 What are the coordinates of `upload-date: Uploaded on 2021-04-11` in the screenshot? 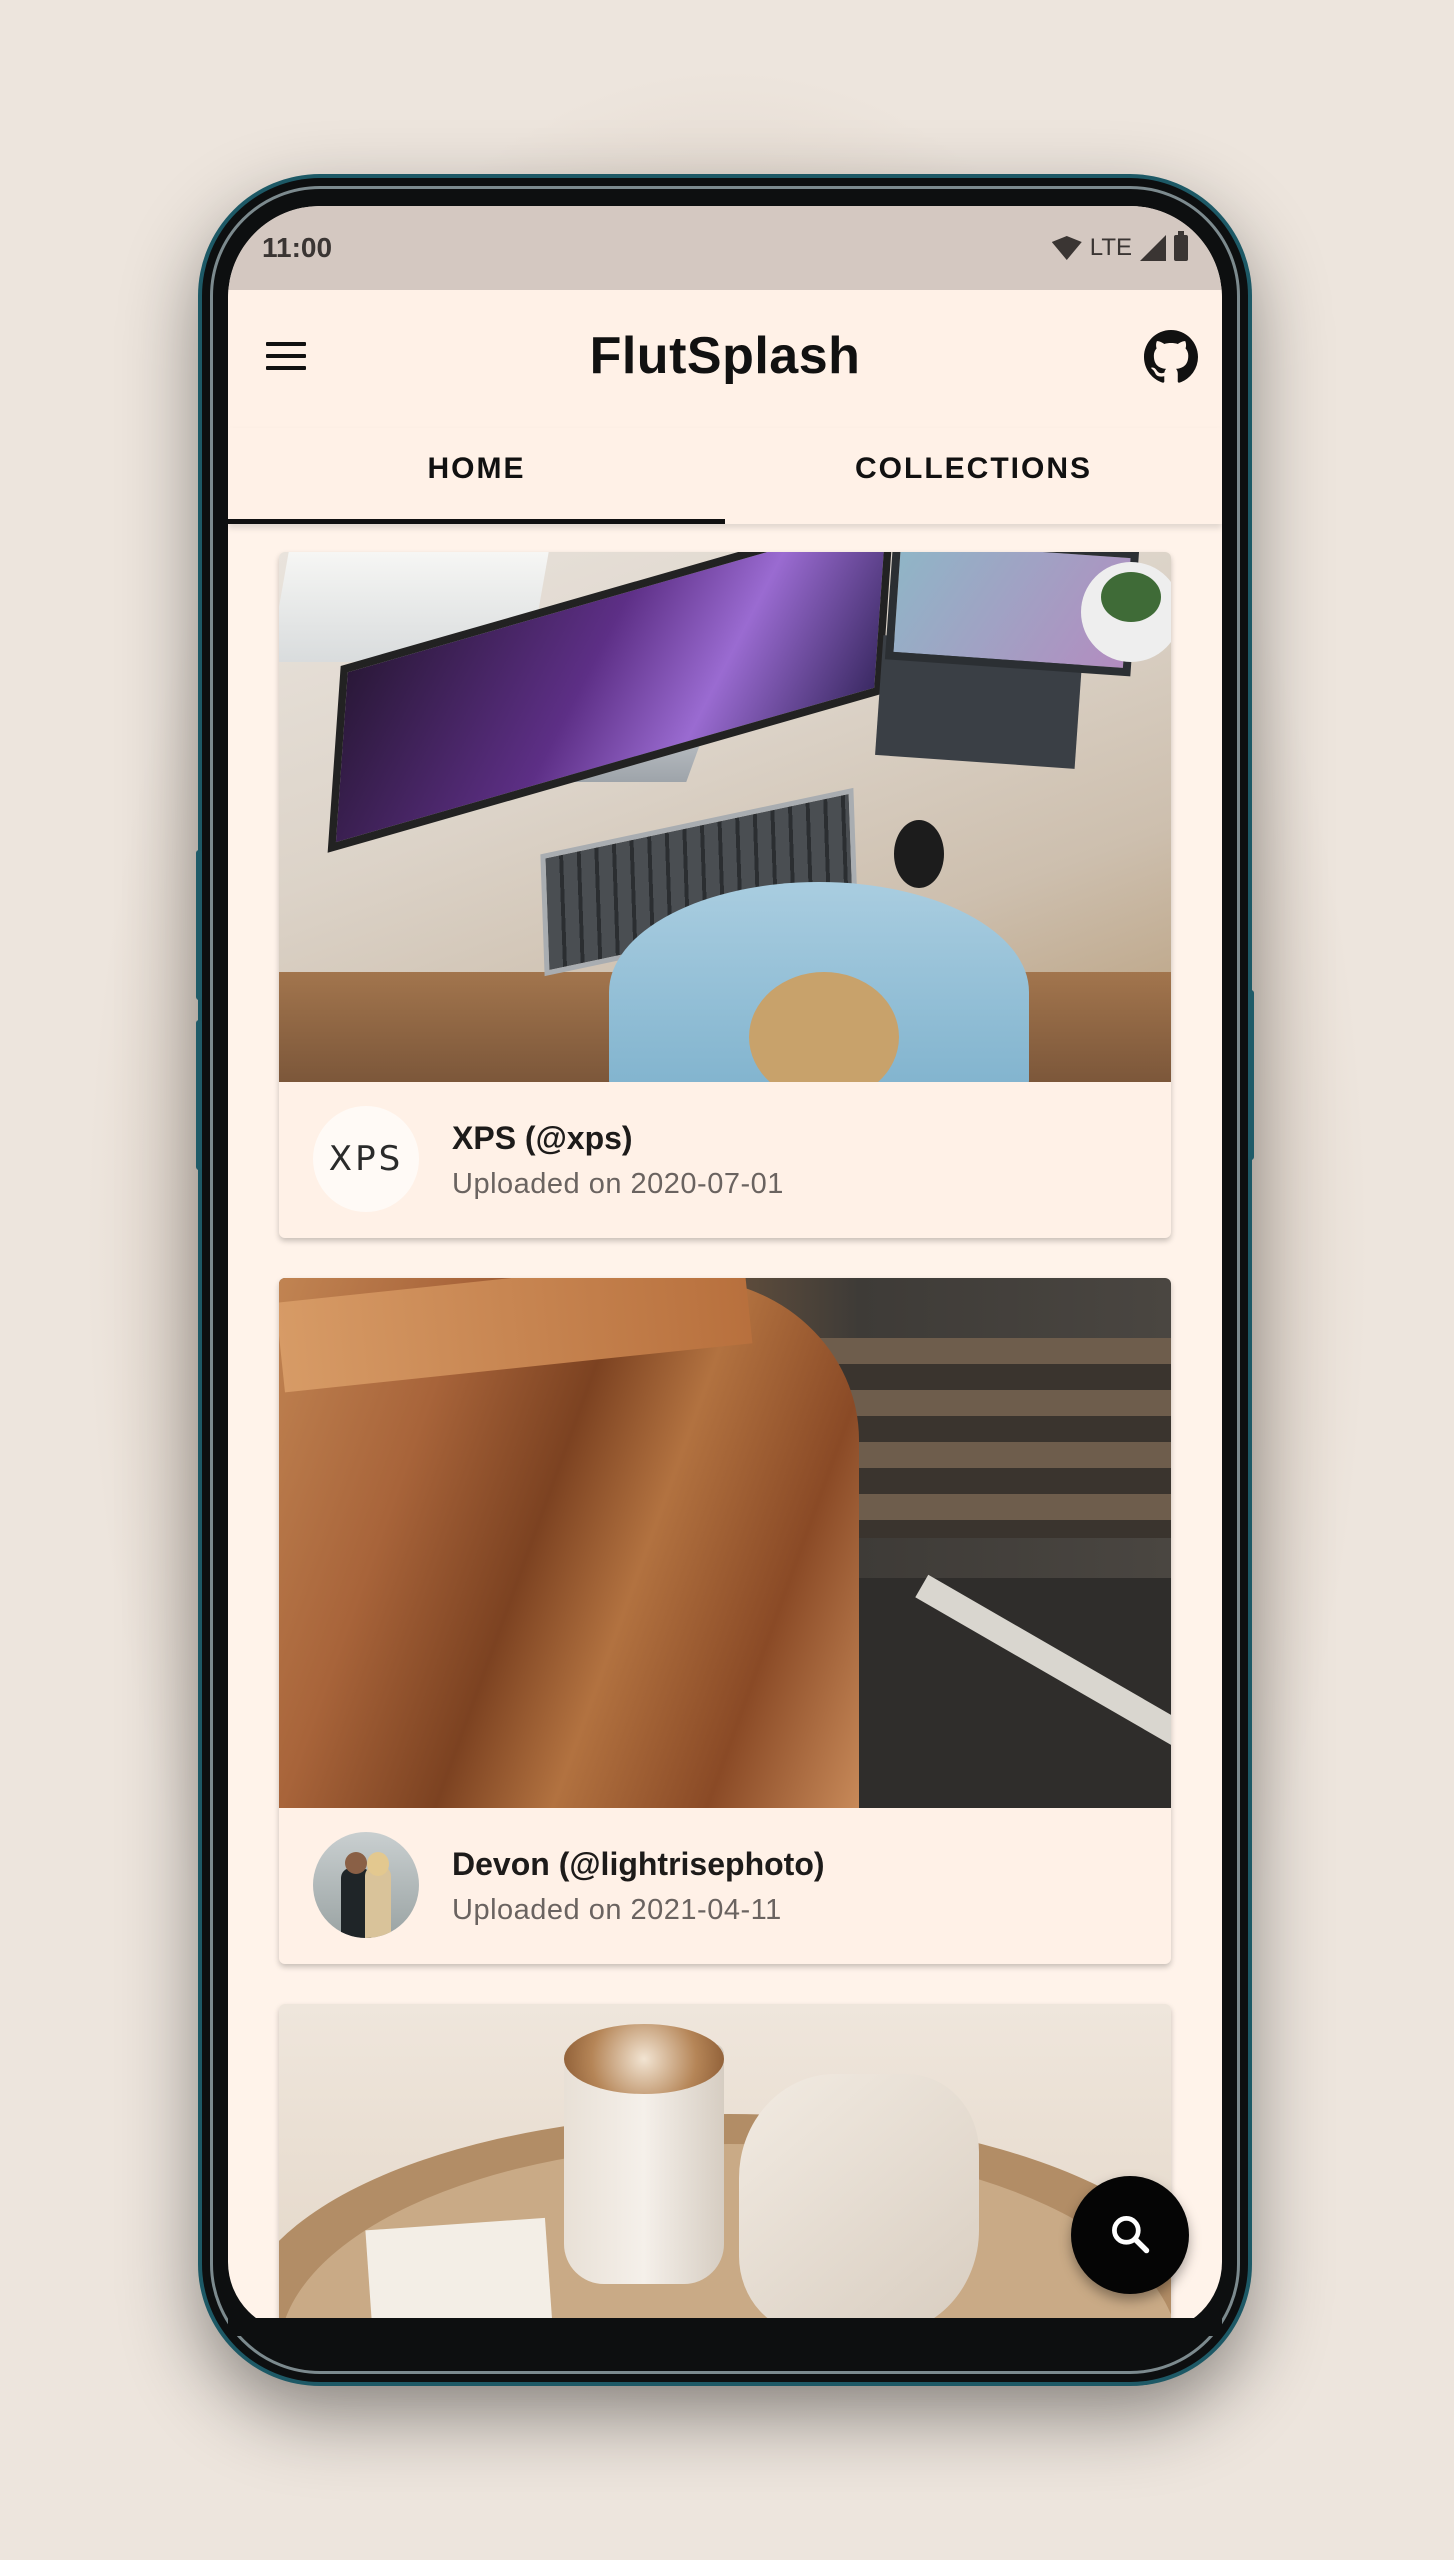 It's located at (617, 1910).